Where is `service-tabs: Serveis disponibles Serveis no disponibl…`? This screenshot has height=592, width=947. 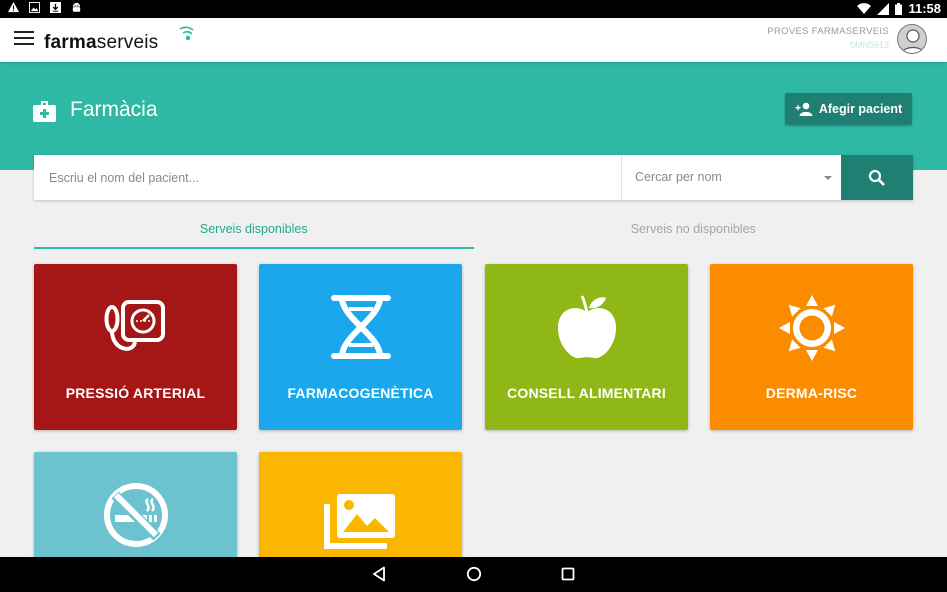 service-tabs: Serveis disponibles Serveis no disponibl… is located at coordinates (473, 232).